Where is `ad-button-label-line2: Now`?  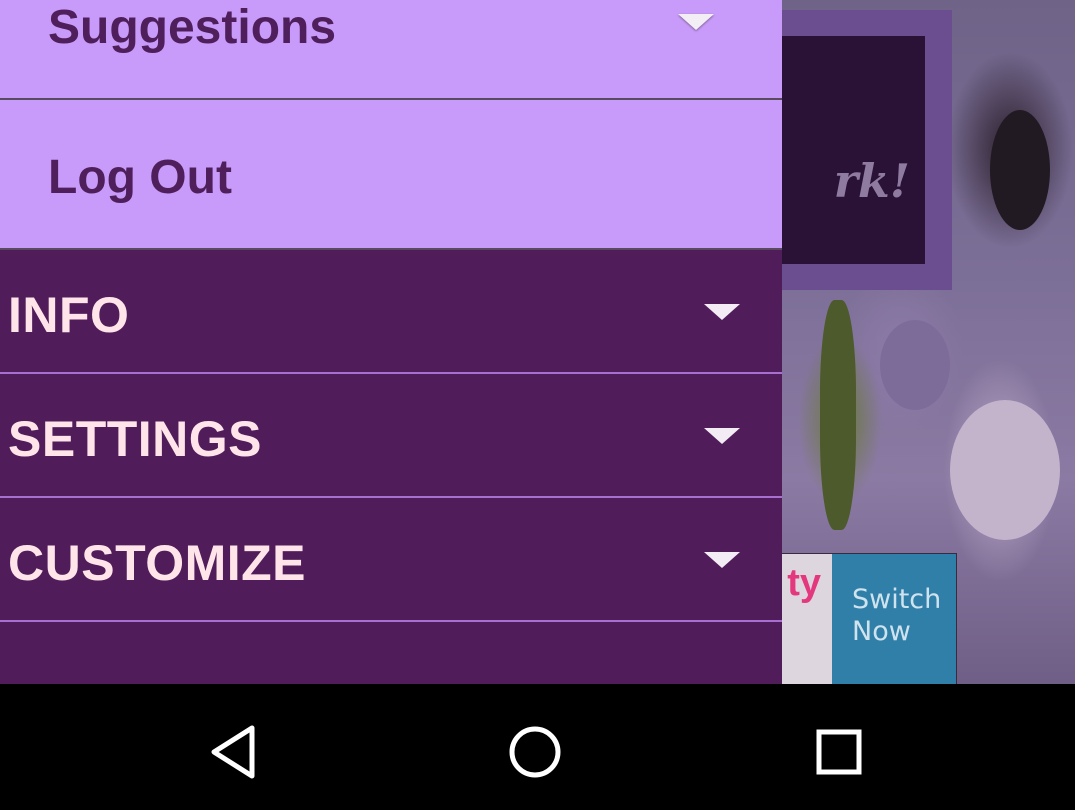
ad-button-label-line2: Now is located at coordinates (881, 631).